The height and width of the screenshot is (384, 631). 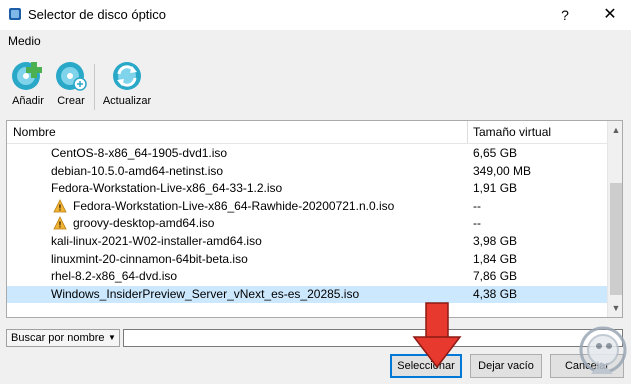 I want to click on create-disk-icon, so click(x=71, y=76).